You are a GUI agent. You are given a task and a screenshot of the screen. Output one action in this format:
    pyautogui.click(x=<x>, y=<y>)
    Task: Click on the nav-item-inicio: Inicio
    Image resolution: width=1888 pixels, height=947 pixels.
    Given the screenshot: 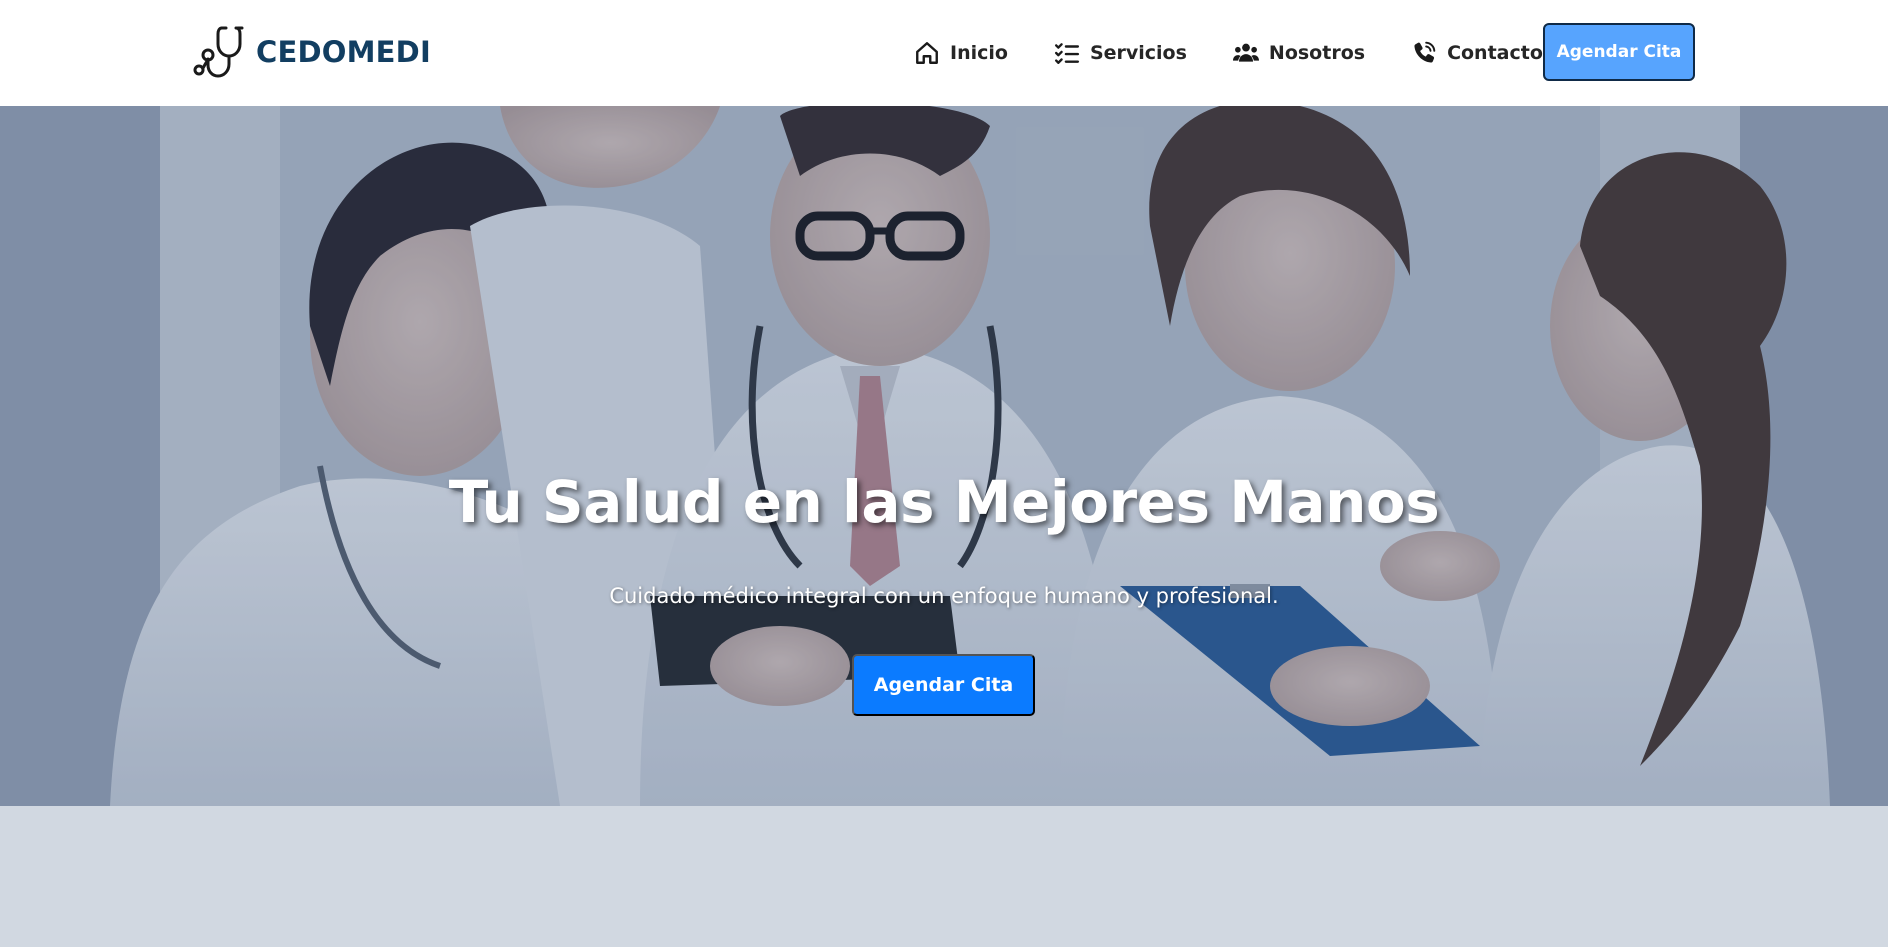 What is the action you would take?
    pyautogui.click(x=961, y=53)
    